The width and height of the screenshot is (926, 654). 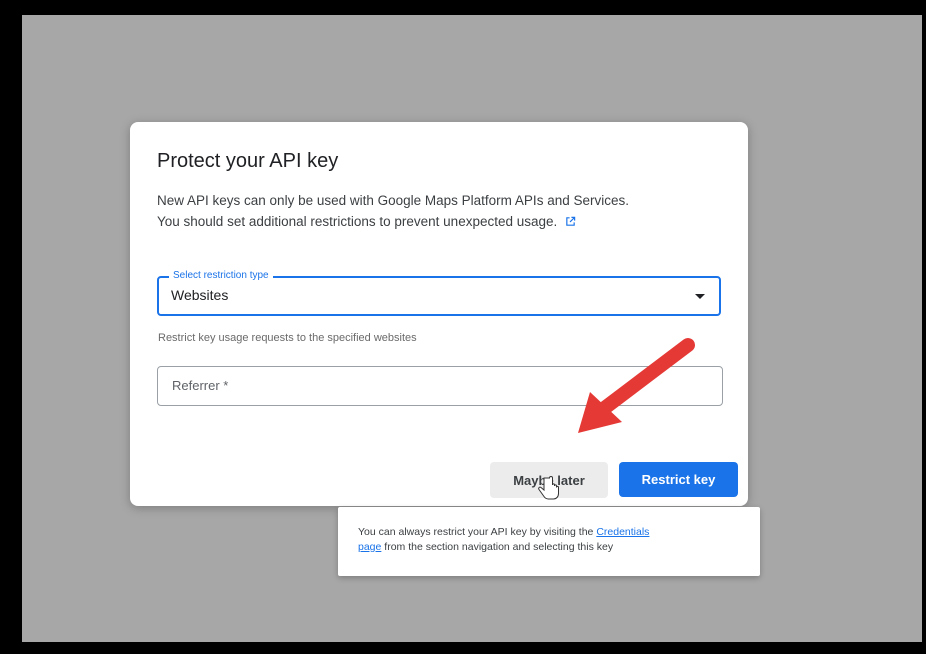 What do you see at coordinates (678, 479) in the screenshot?
I see `restrict-key-button: Restrict key` at bounding box center [678, 479].